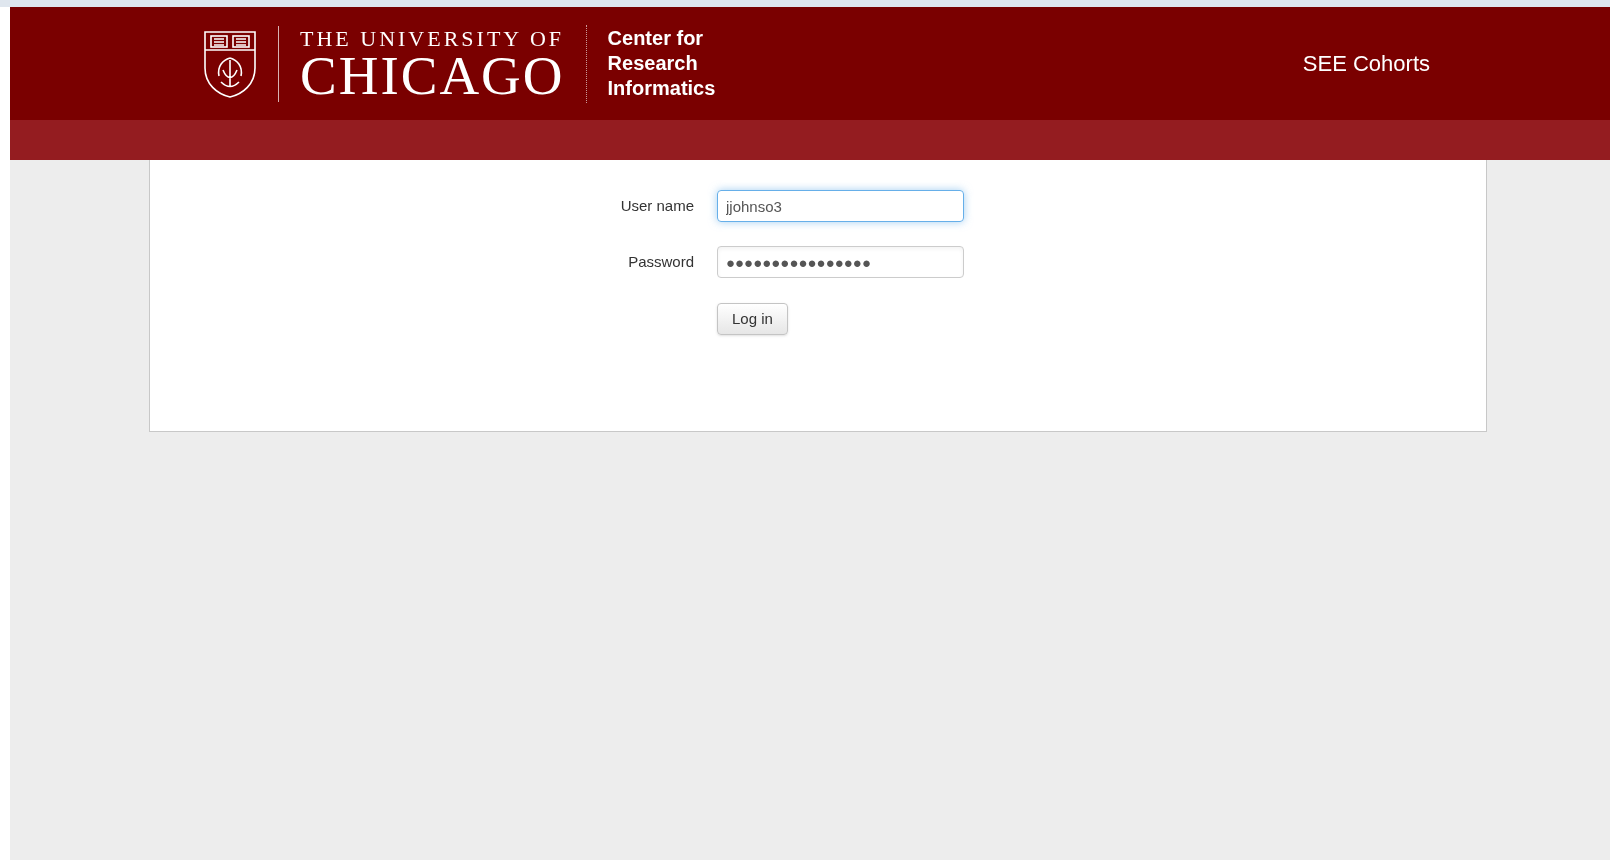 Image resolution: width=1610 pixels, height=860 pixels. I want to click on field-label: Password, so click(660, 261).